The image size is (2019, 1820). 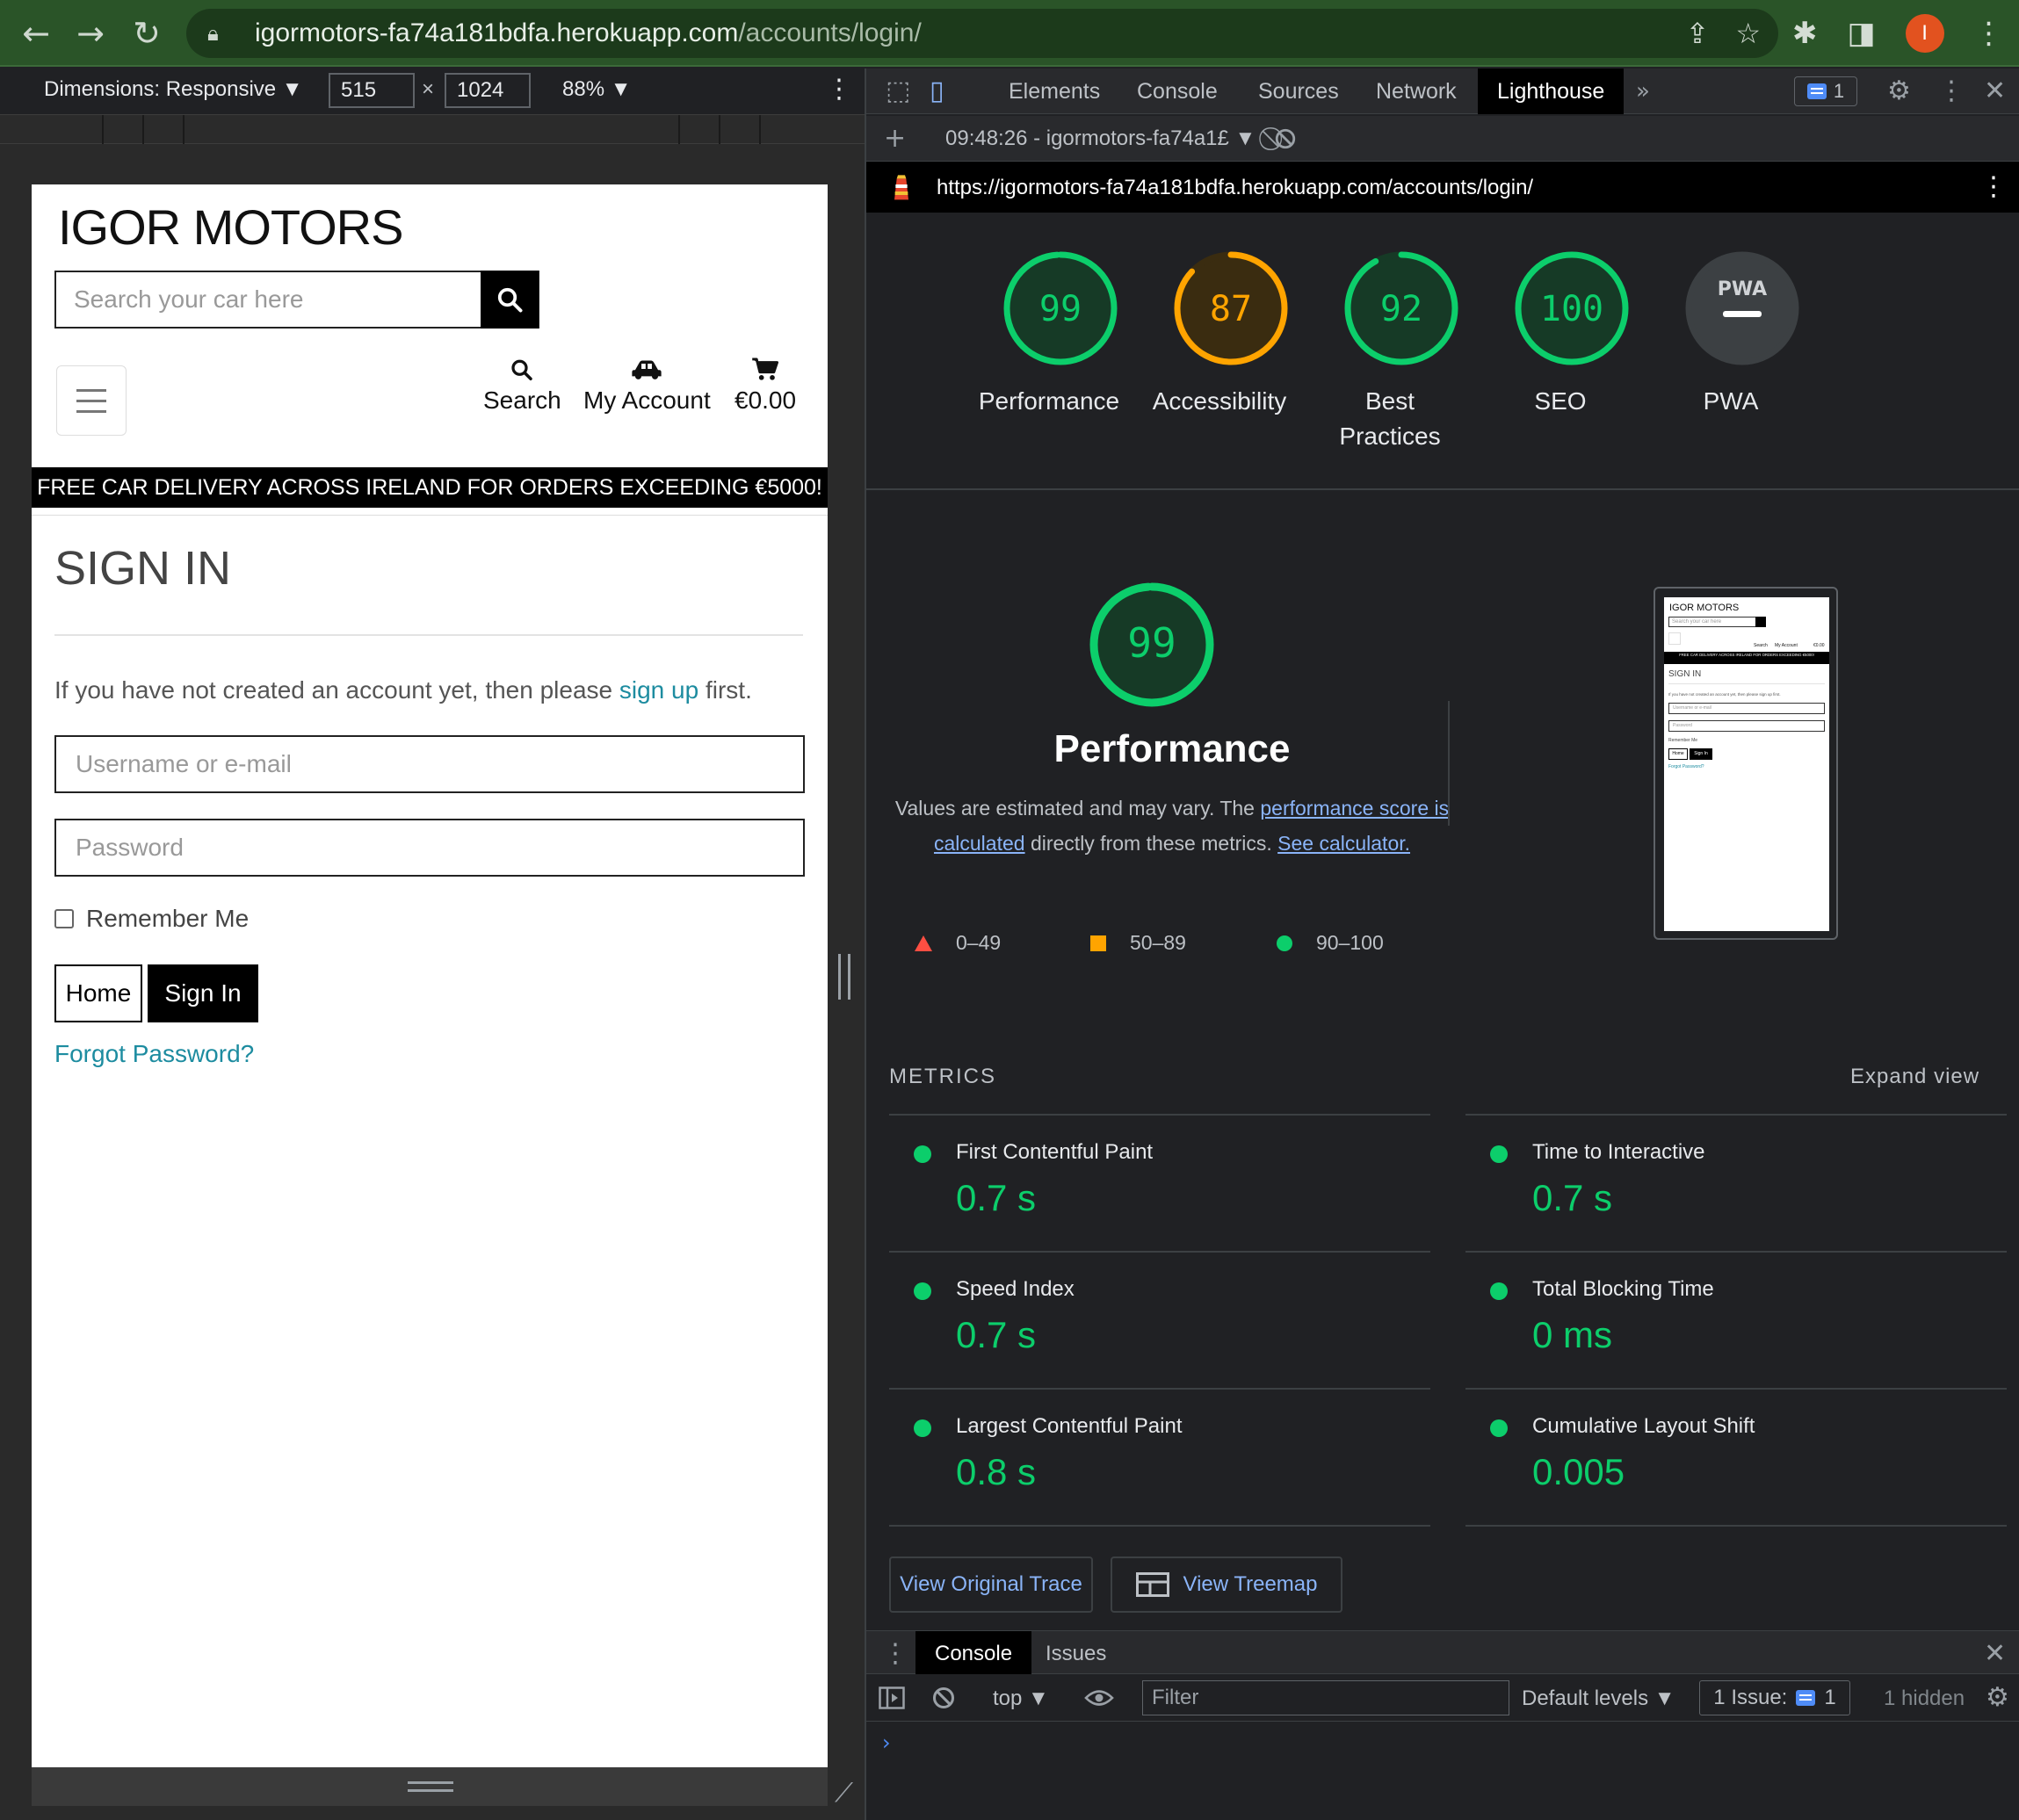 I want to click on tab-elements: Elements, so click(x=1054, y=91).